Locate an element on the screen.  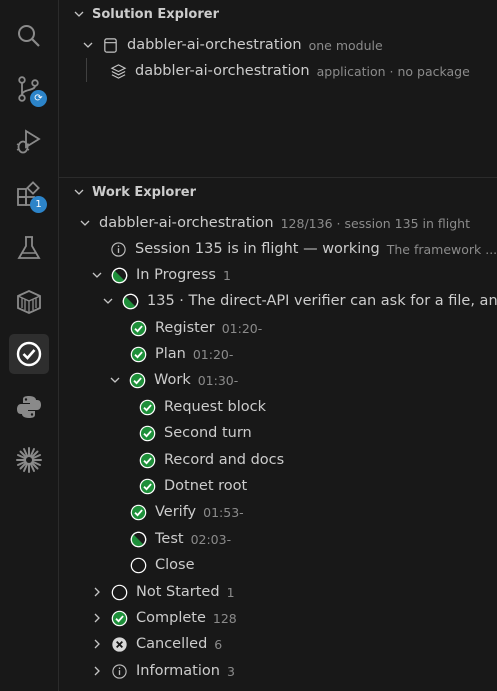
group-label: Complete is located at coordinates (171, 618).